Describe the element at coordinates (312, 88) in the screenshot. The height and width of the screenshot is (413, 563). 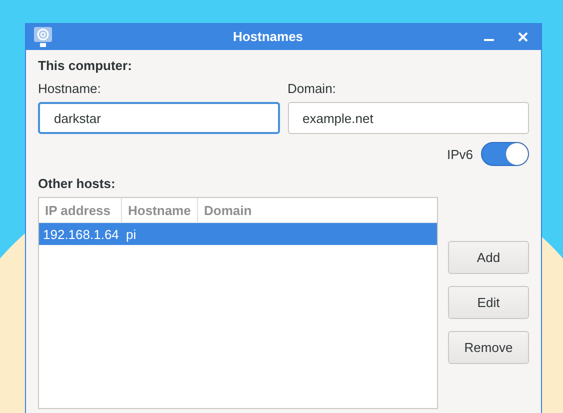
I see `field-label: Domain:` at that location.